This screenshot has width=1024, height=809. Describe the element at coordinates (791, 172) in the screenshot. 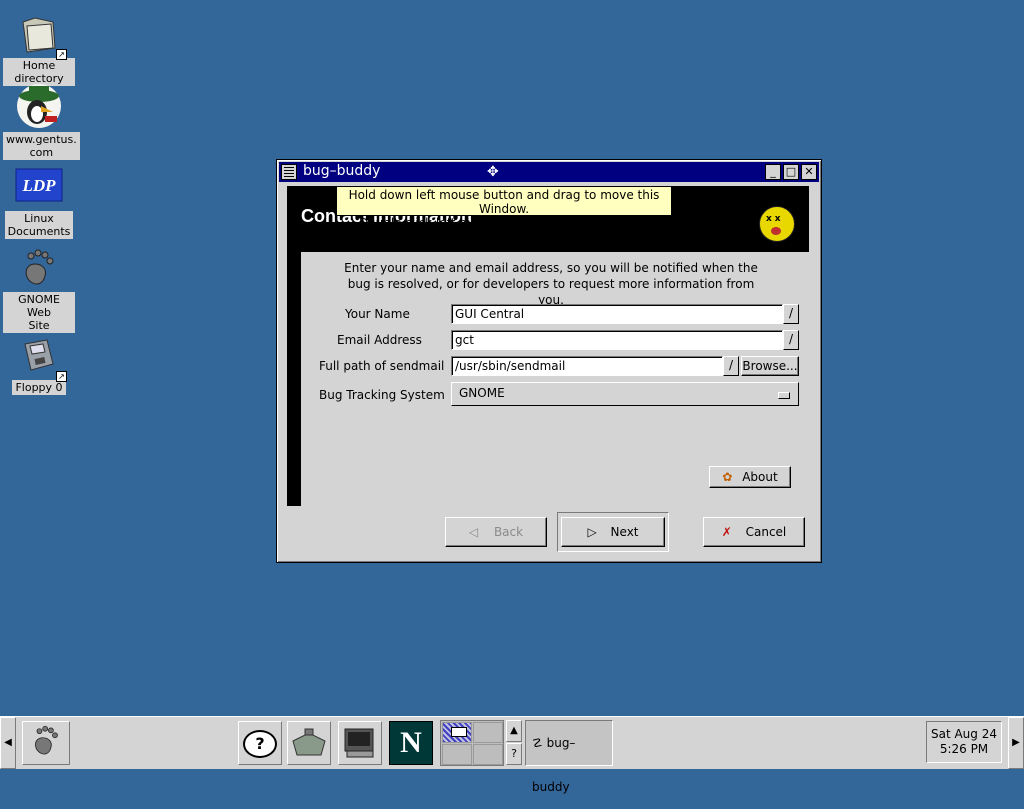

I see `maximize-button: □` at that location.